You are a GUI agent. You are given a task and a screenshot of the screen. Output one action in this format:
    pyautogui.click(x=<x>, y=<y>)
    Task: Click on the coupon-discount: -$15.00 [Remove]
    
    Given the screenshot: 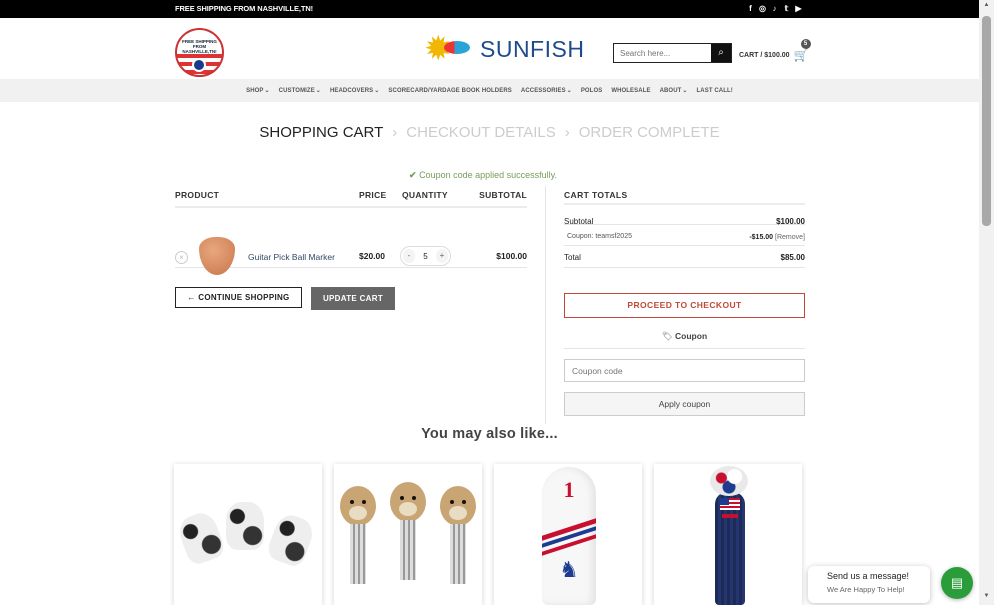 What is the action you would take?
    pyautogui.click(x=777, y=237)
    